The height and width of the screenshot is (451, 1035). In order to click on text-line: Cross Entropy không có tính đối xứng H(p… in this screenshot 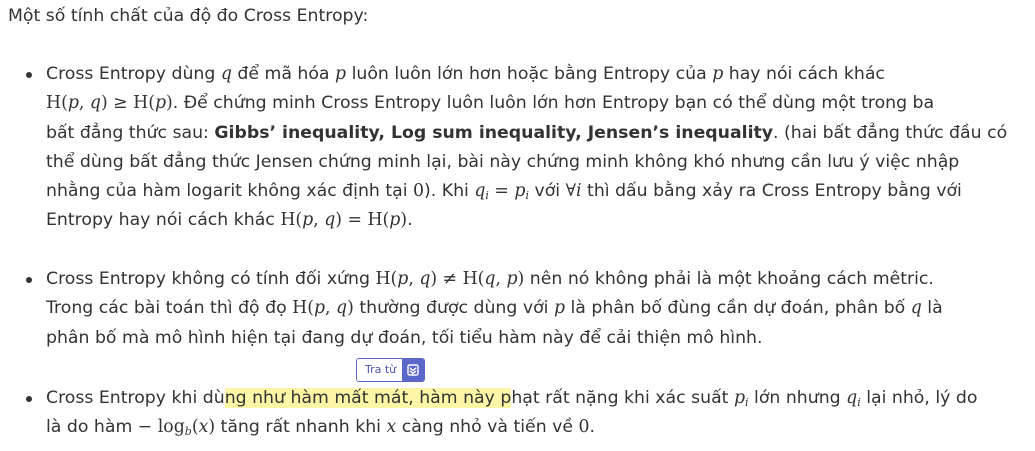, I will do `click(538, 279)`.